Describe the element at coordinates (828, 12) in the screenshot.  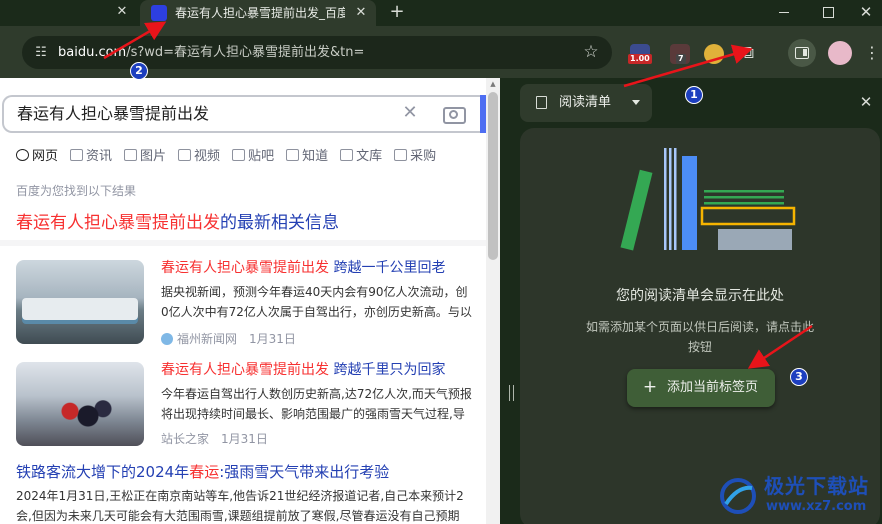
I see `maximize-button` at that location.